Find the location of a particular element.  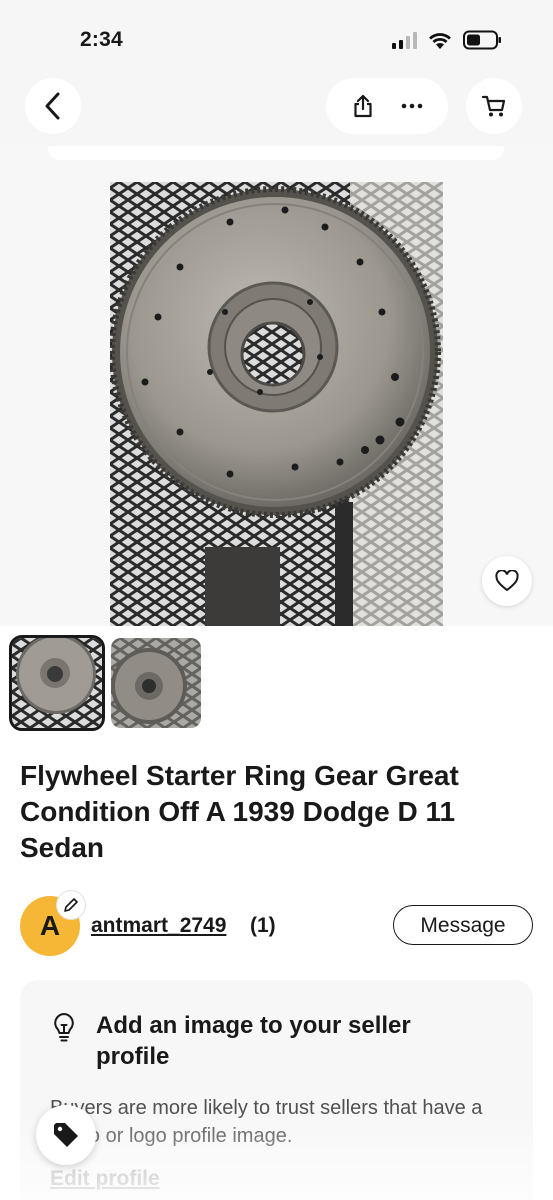

chevron-left-icon is located at coordinates (52, 106).